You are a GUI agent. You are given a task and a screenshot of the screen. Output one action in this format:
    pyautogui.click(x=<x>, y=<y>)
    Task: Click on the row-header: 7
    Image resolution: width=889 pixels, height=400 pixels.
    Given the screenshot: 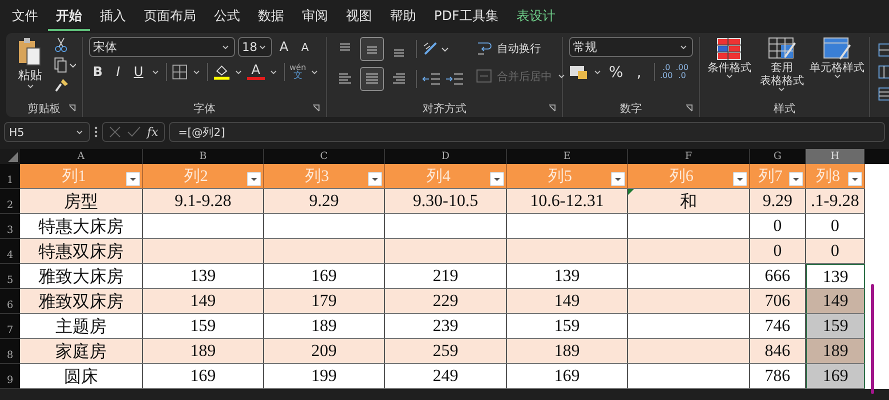 What is the action you would take?
    pyautogui.click(x=10, y=326)
    